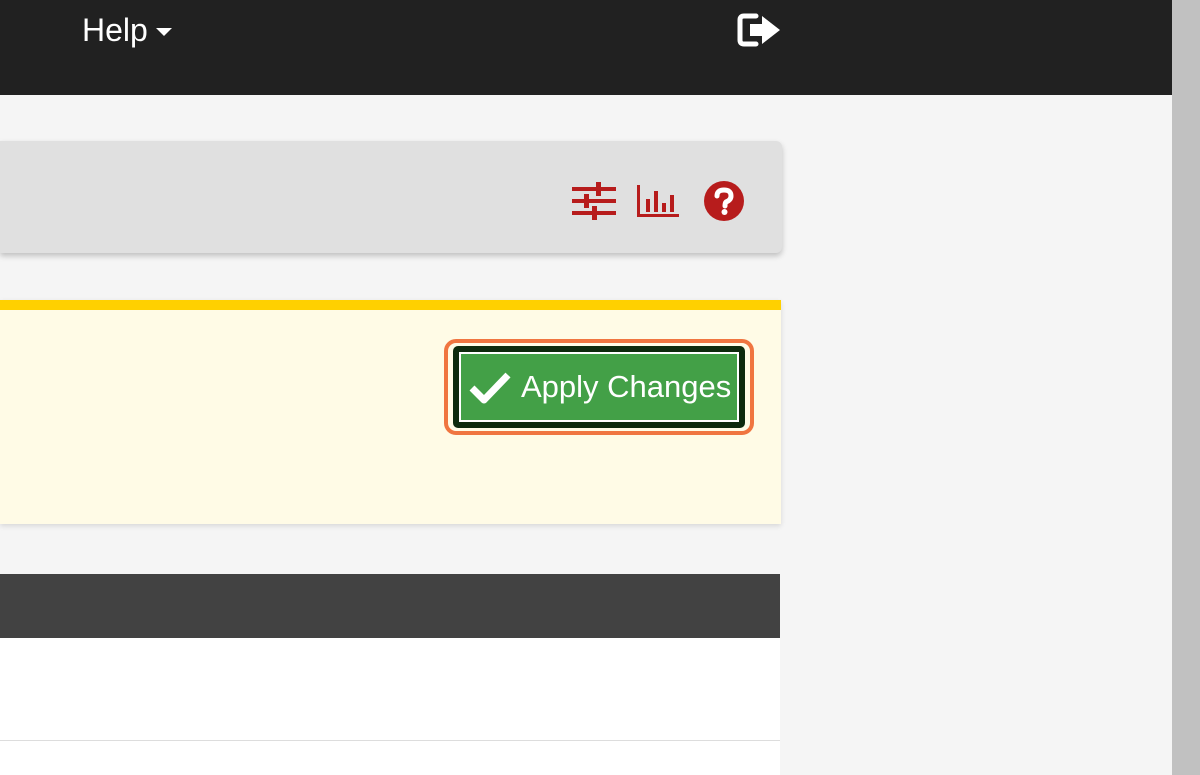  I want to click on apply-changes-button: Apply Changes, so click(599, 387).